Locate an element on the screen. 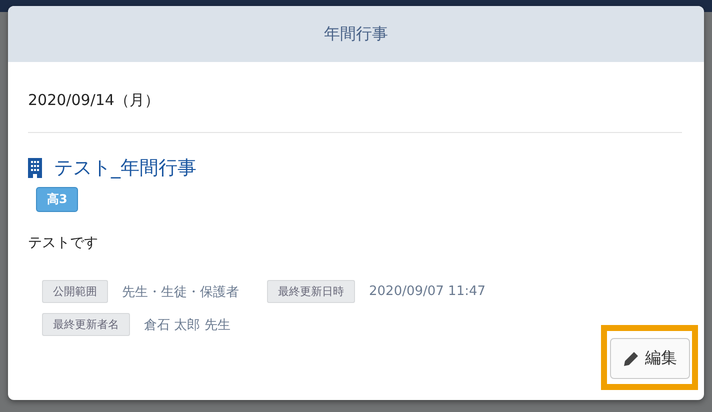 This screenshot has width=712, height=412. field-value: 2020/09/07 11:47 is located at coordinates (427, 291).